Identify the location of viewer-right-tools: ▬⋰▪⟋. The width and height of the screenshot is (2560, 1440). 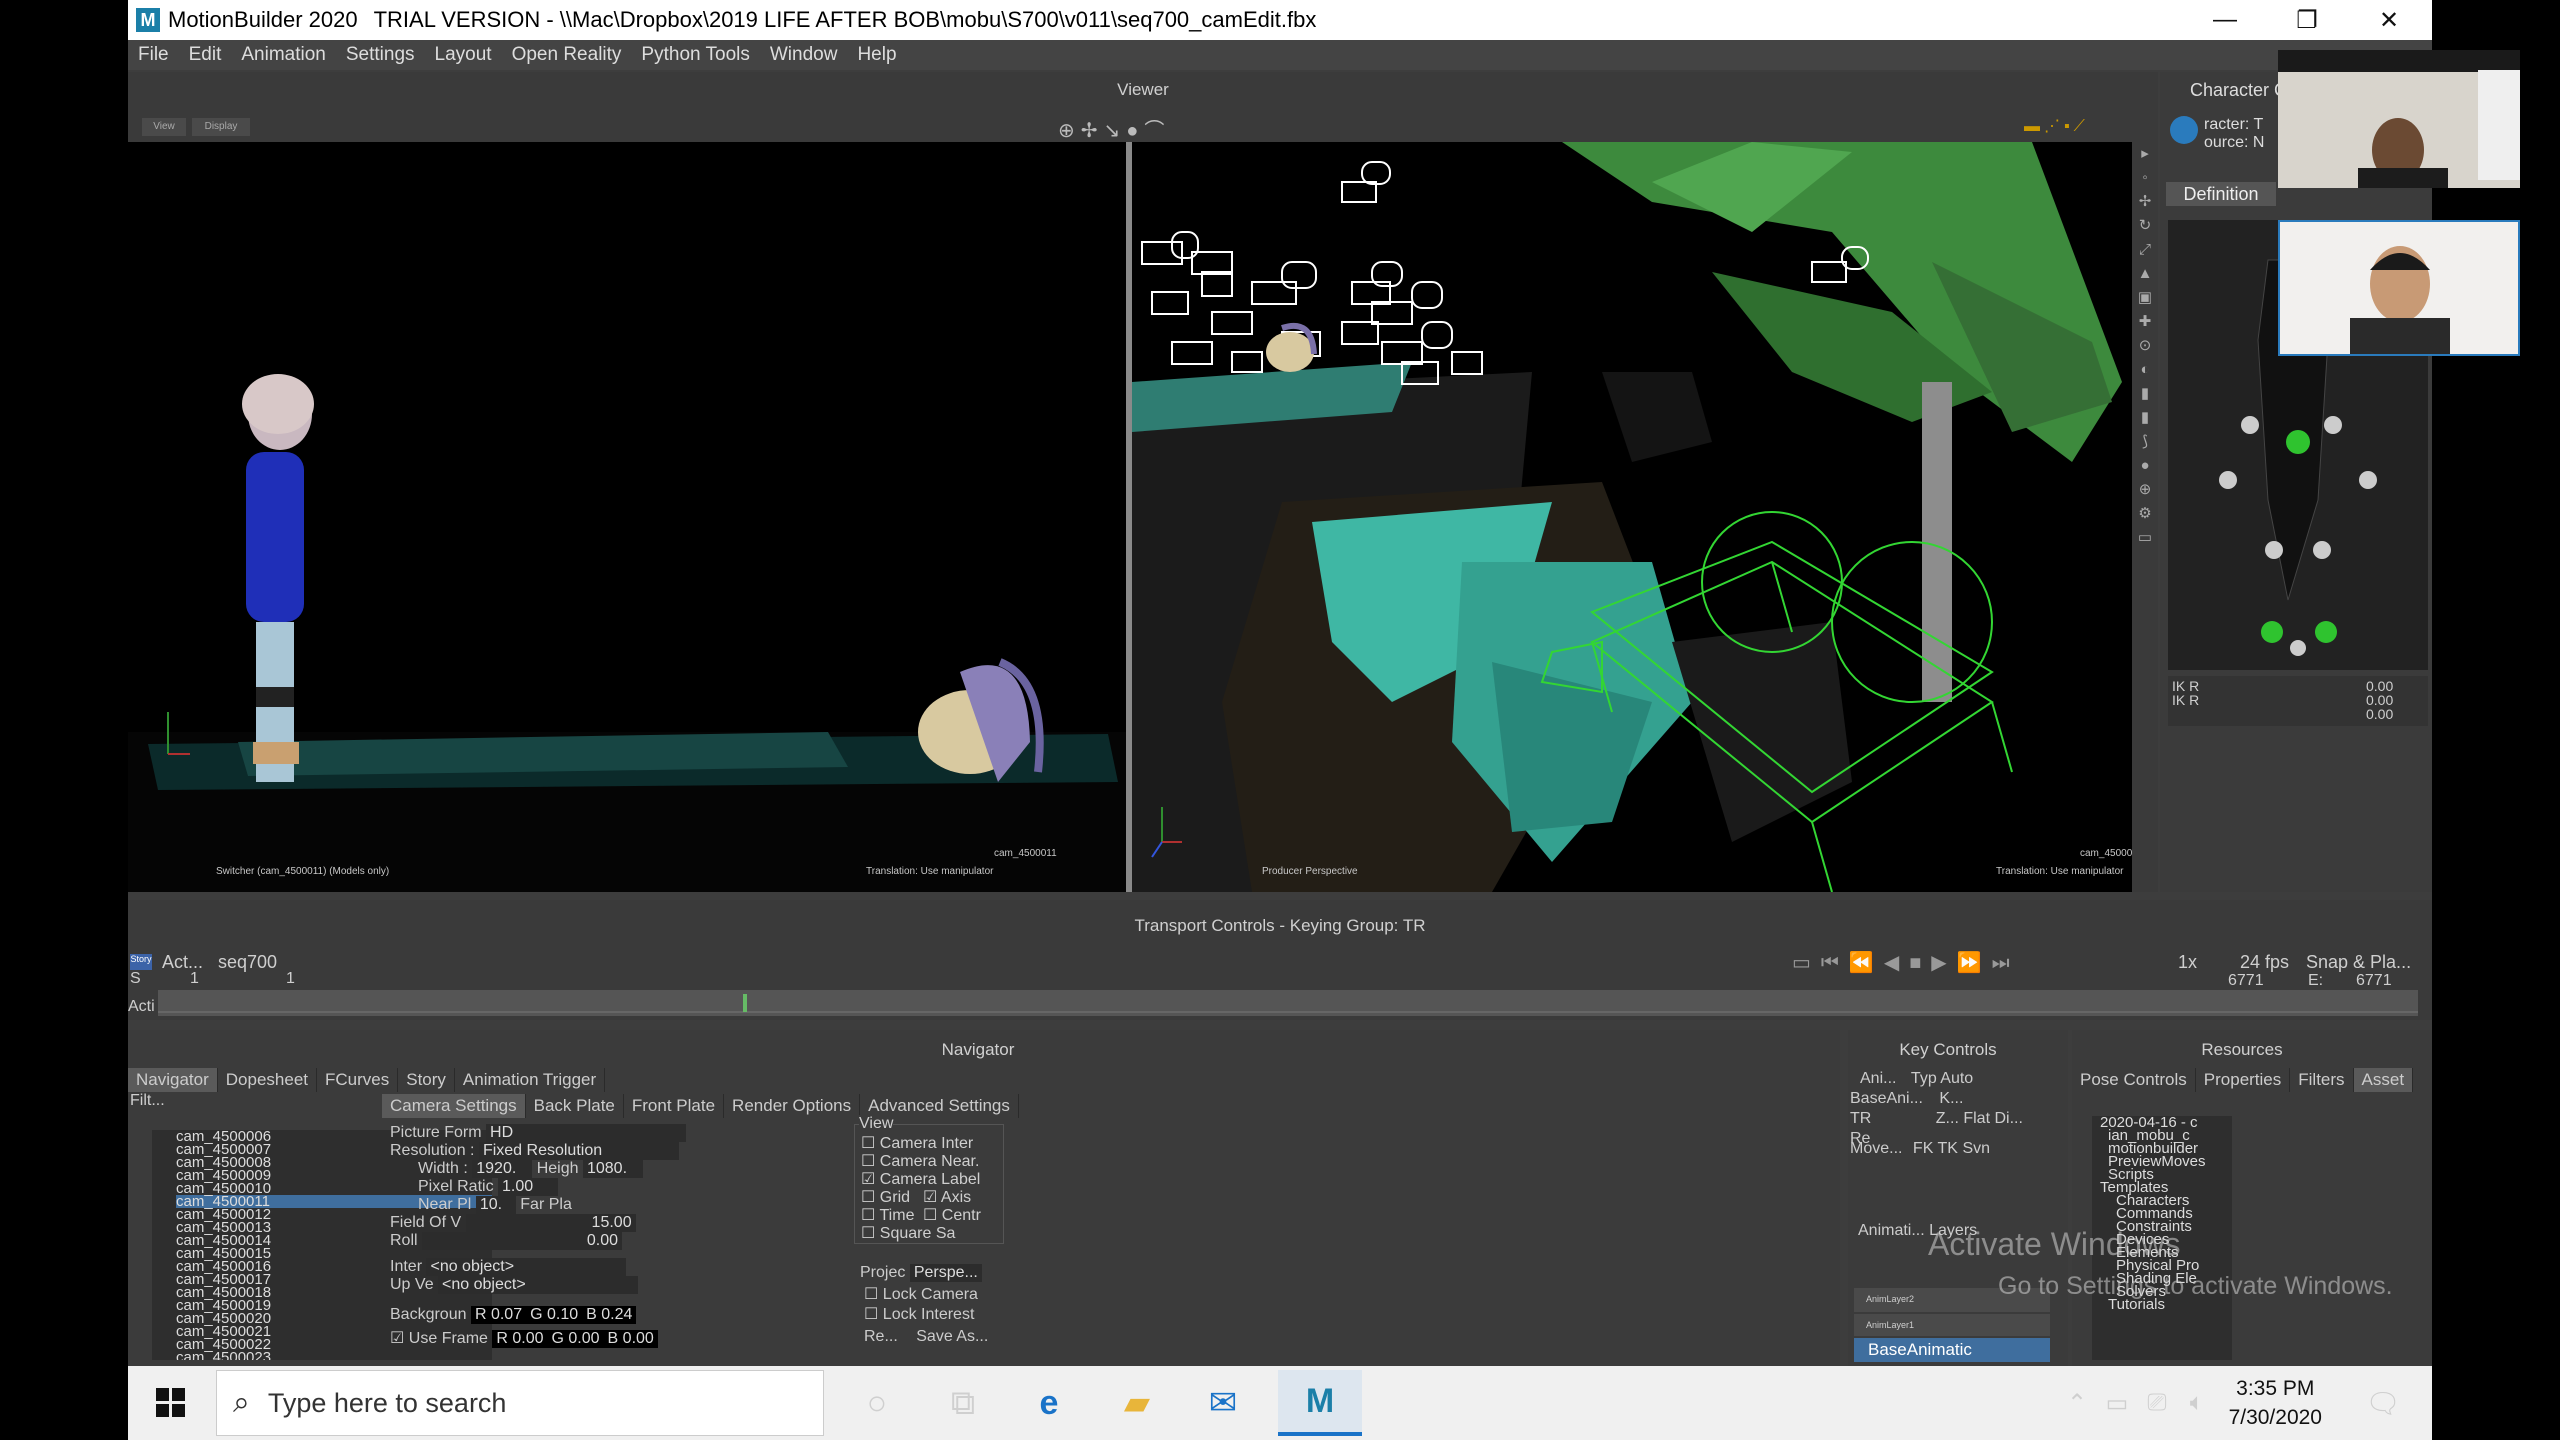
(2056, 126).